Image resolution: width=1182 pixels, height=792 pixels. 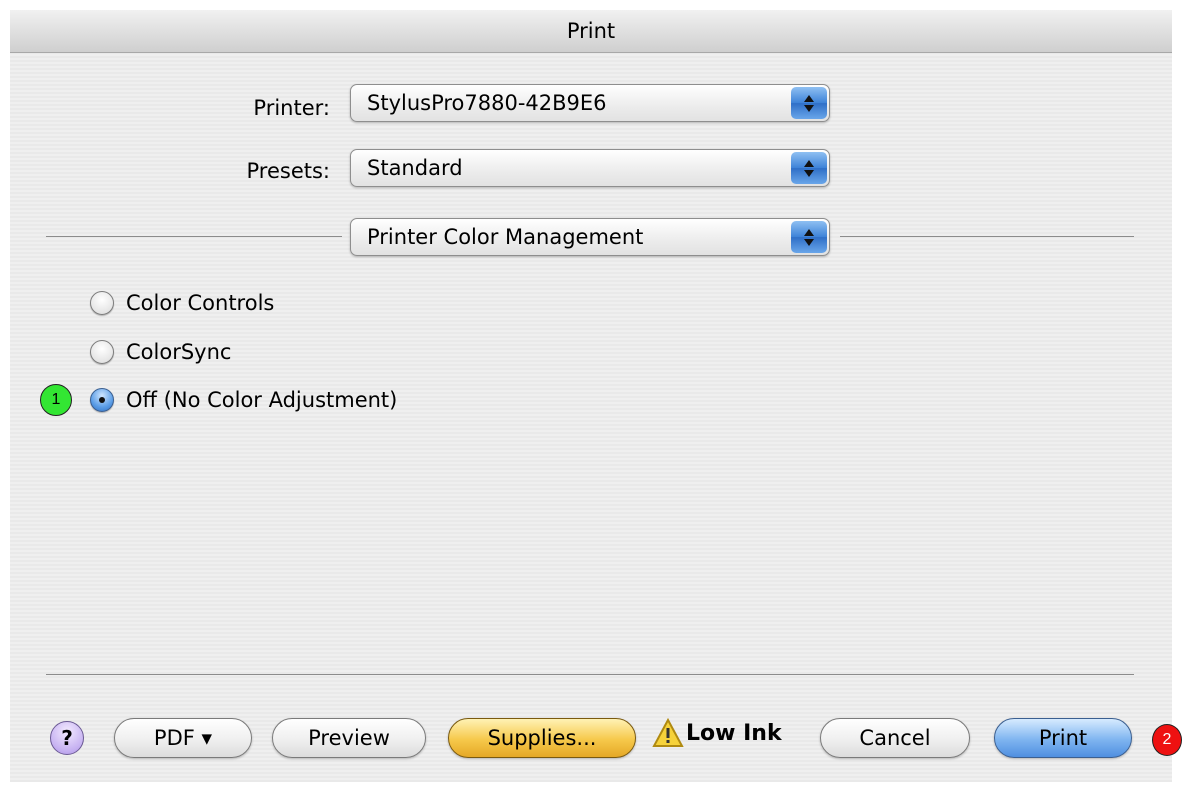 I want to click on window-title: Print, so click(x=591, y=31).